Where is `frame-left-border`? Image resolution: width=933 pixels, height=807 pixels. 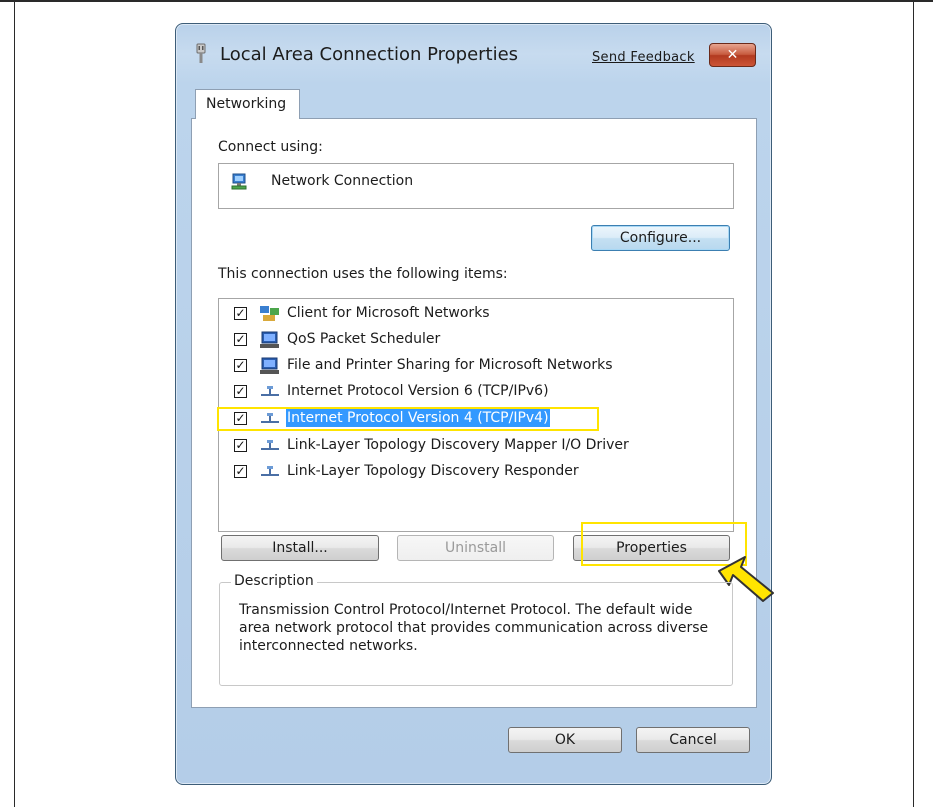
frame-left-border is located at coordinates (14, 403).